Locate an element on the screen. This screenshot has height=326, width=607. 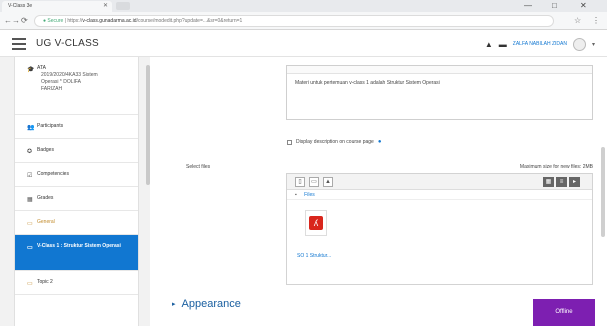
drawer-item-general: ▭ General is located at coordinates (76, 223).